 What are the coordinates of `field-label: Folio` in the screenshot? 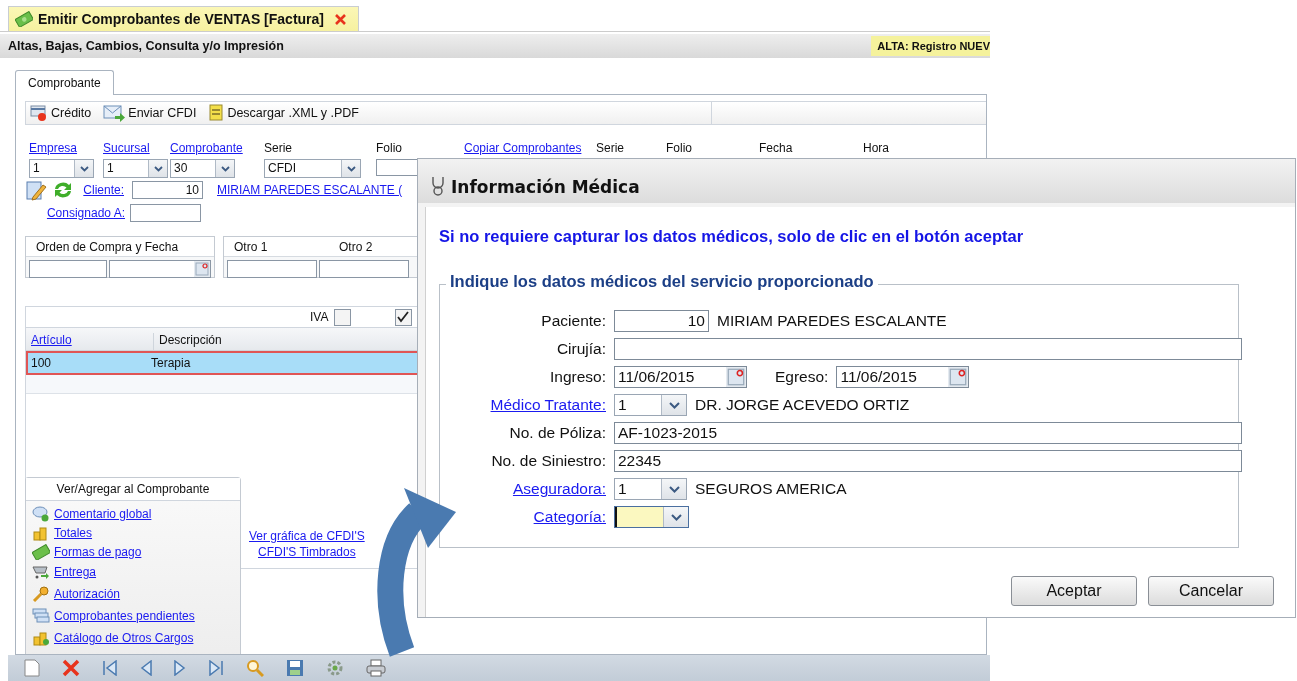 It's located at (679, 148).